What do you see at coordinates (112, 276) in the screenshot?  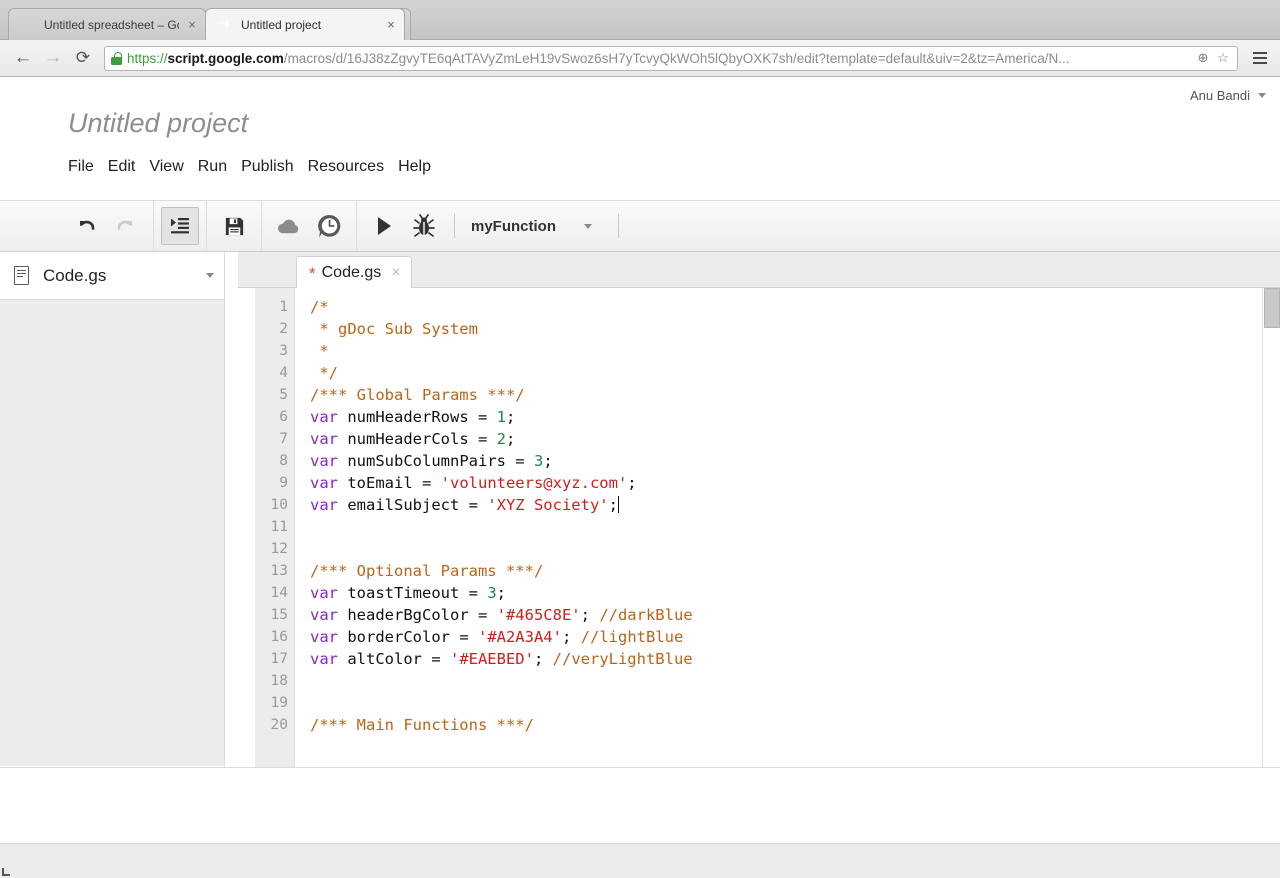 I see `sidebar-item-code-gs: Code.gs` at bounding box center [112, 276].